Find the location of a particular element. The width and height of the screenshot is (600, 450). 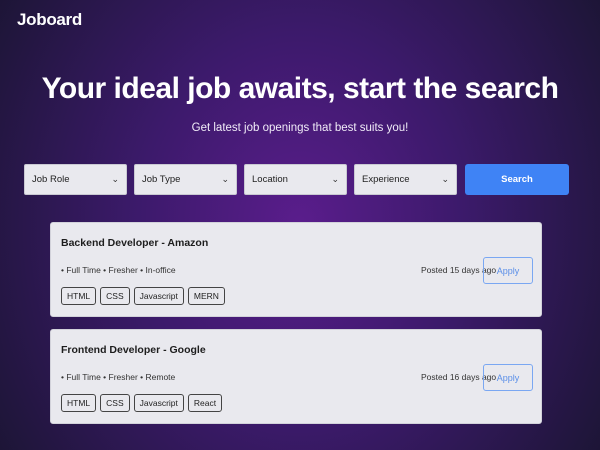

experience-select: Experience ⌄ is located at coordinates (405, 179).